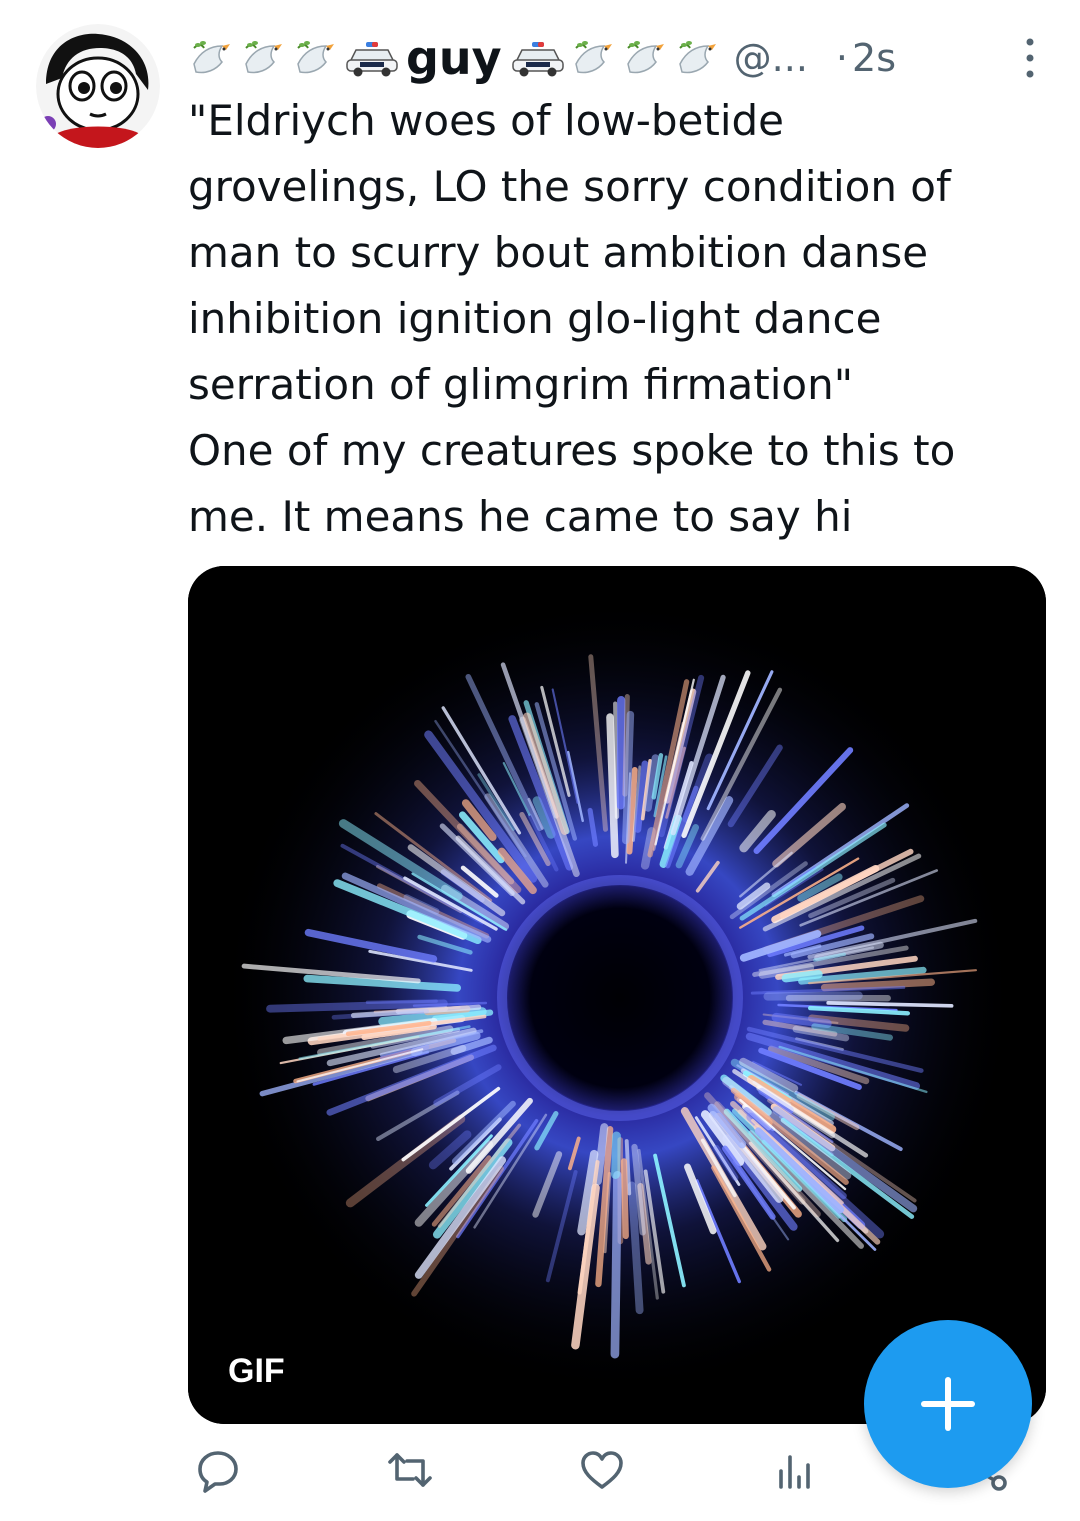  Describe the element at coordinates (520, 516) in the screenshot. I see `tweet-text-line: me. It means he came to say hi` at that location.